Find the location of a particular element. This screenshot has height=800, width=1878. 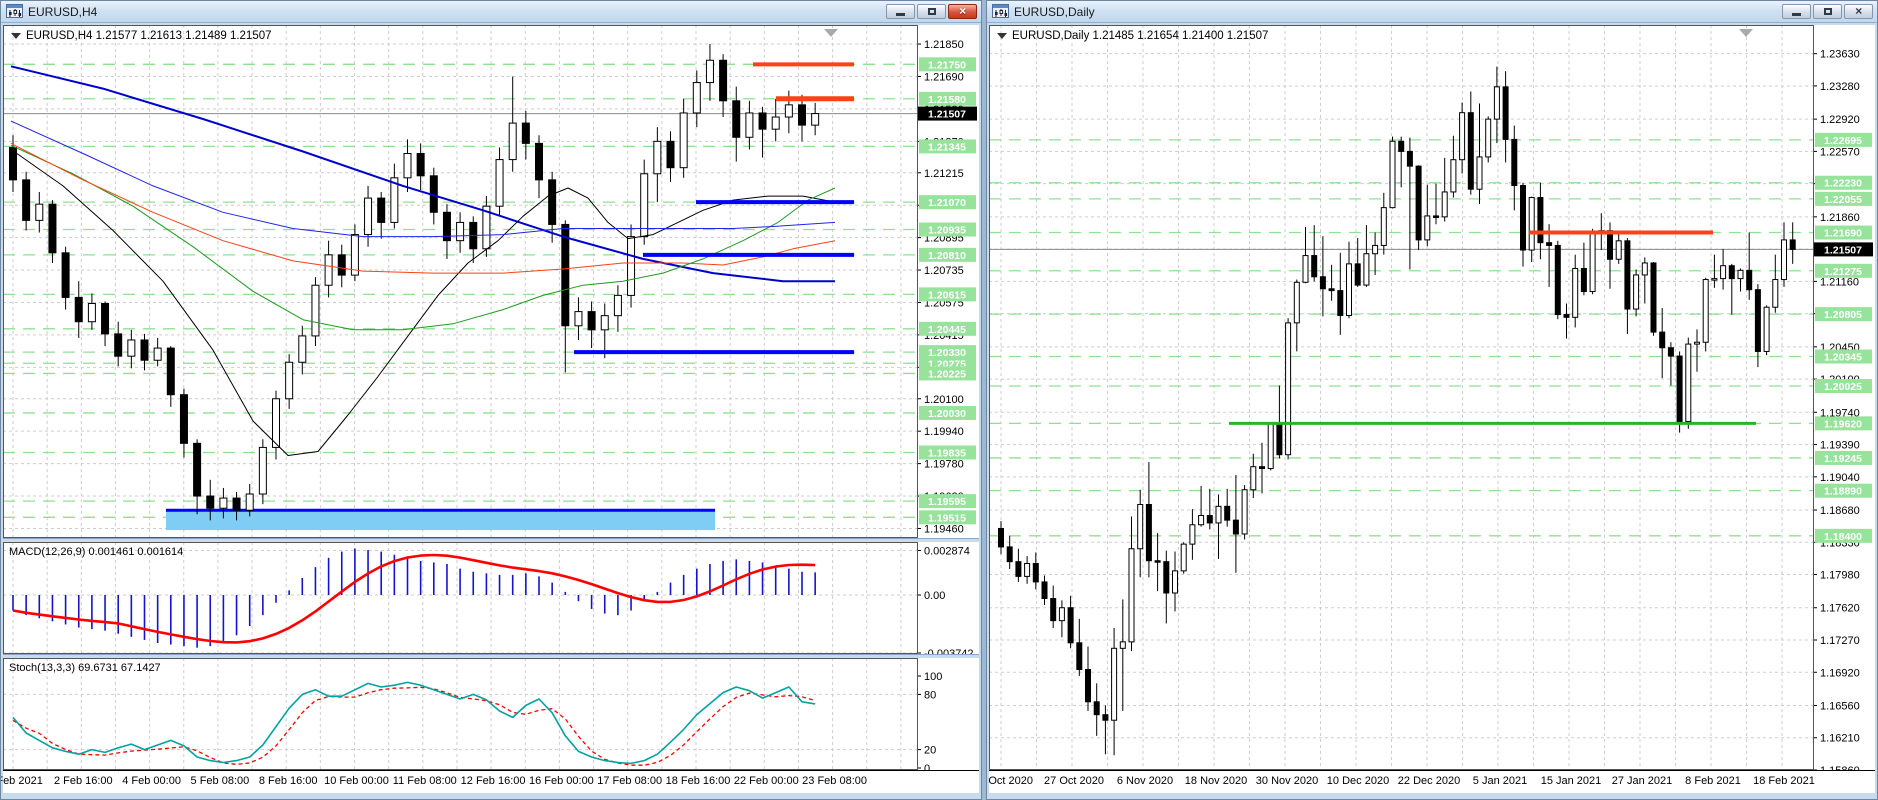

time-label: 27 Jan 2021 is located at coordinates (1642, 781).